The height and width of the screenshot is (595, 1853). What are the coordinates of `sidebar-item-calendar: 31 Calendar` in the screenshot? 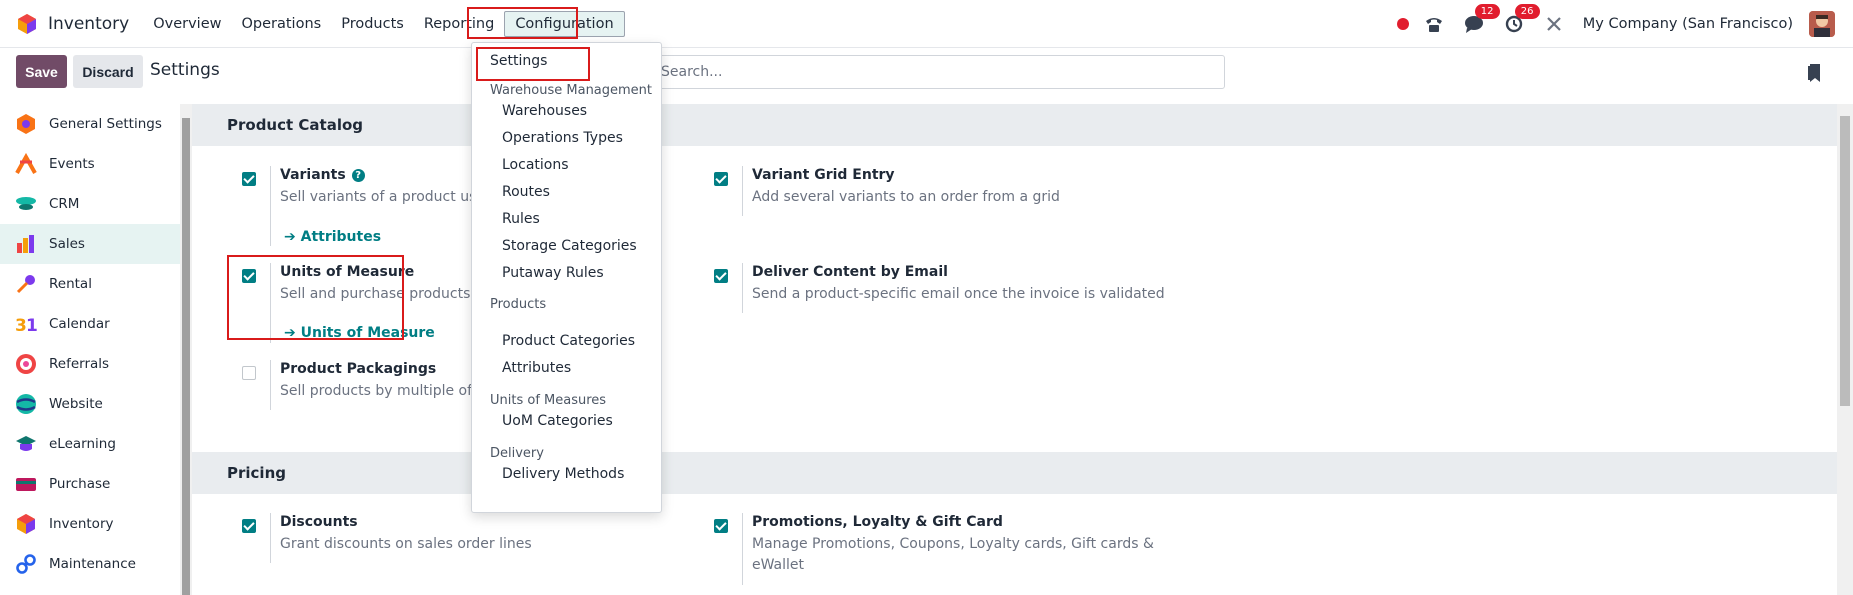 It's located at (90, 324).